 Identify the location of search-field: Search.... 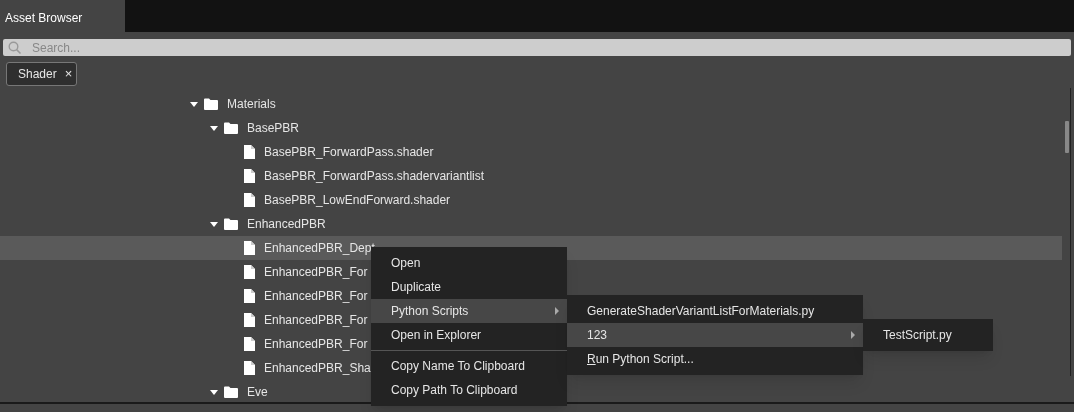
(537, 47).